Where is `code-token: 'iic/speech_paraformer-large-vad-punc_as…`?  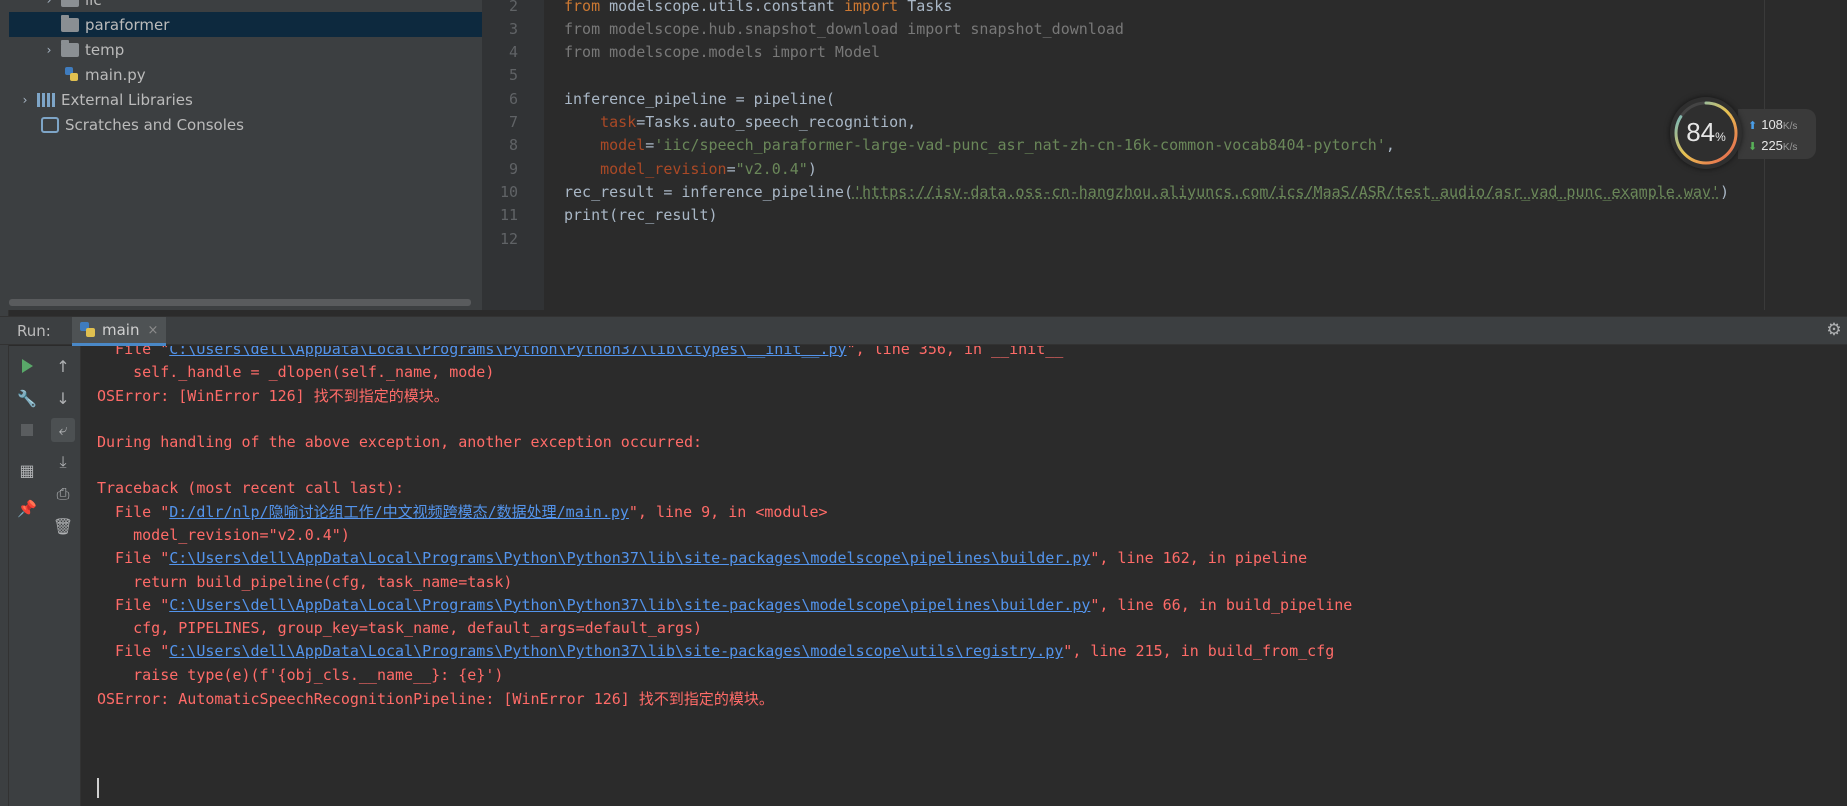 code-token: 'iic/speech_paraformer-large-vad-punc_as… is located at coordinates (1020, 145).